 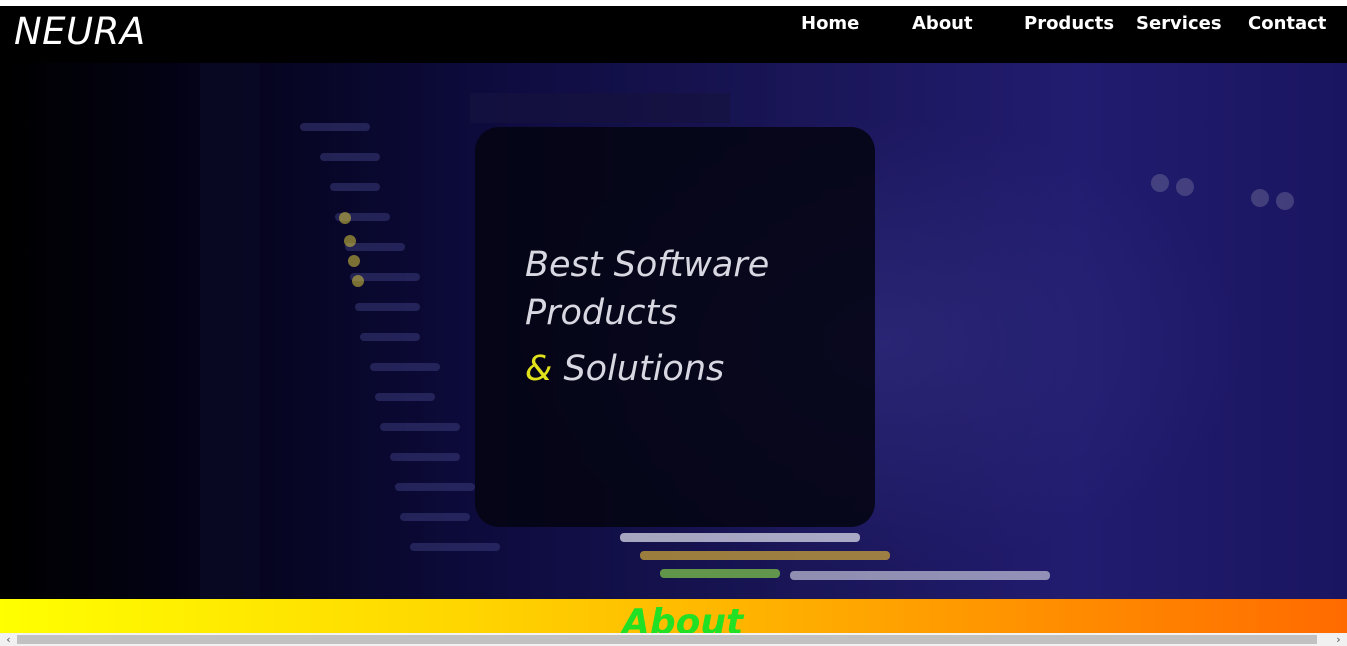 What do you see at coordinates (683, 618) in the screenshot?
I see `about-title: About` at bounding box center [683, 618].